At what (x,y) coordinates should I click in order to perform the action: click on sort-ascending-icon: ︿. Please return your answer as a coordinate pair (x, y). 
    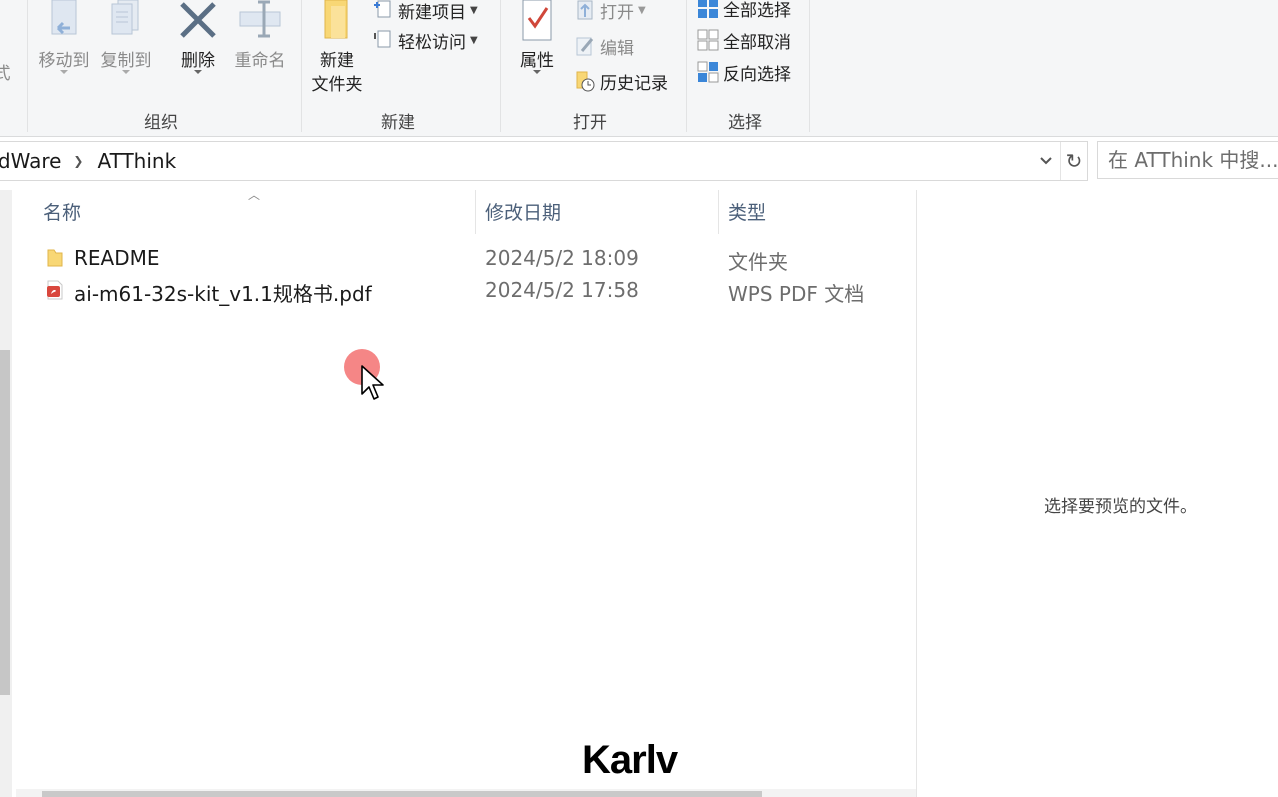
    Looking at the image, I should click on (254, 195).